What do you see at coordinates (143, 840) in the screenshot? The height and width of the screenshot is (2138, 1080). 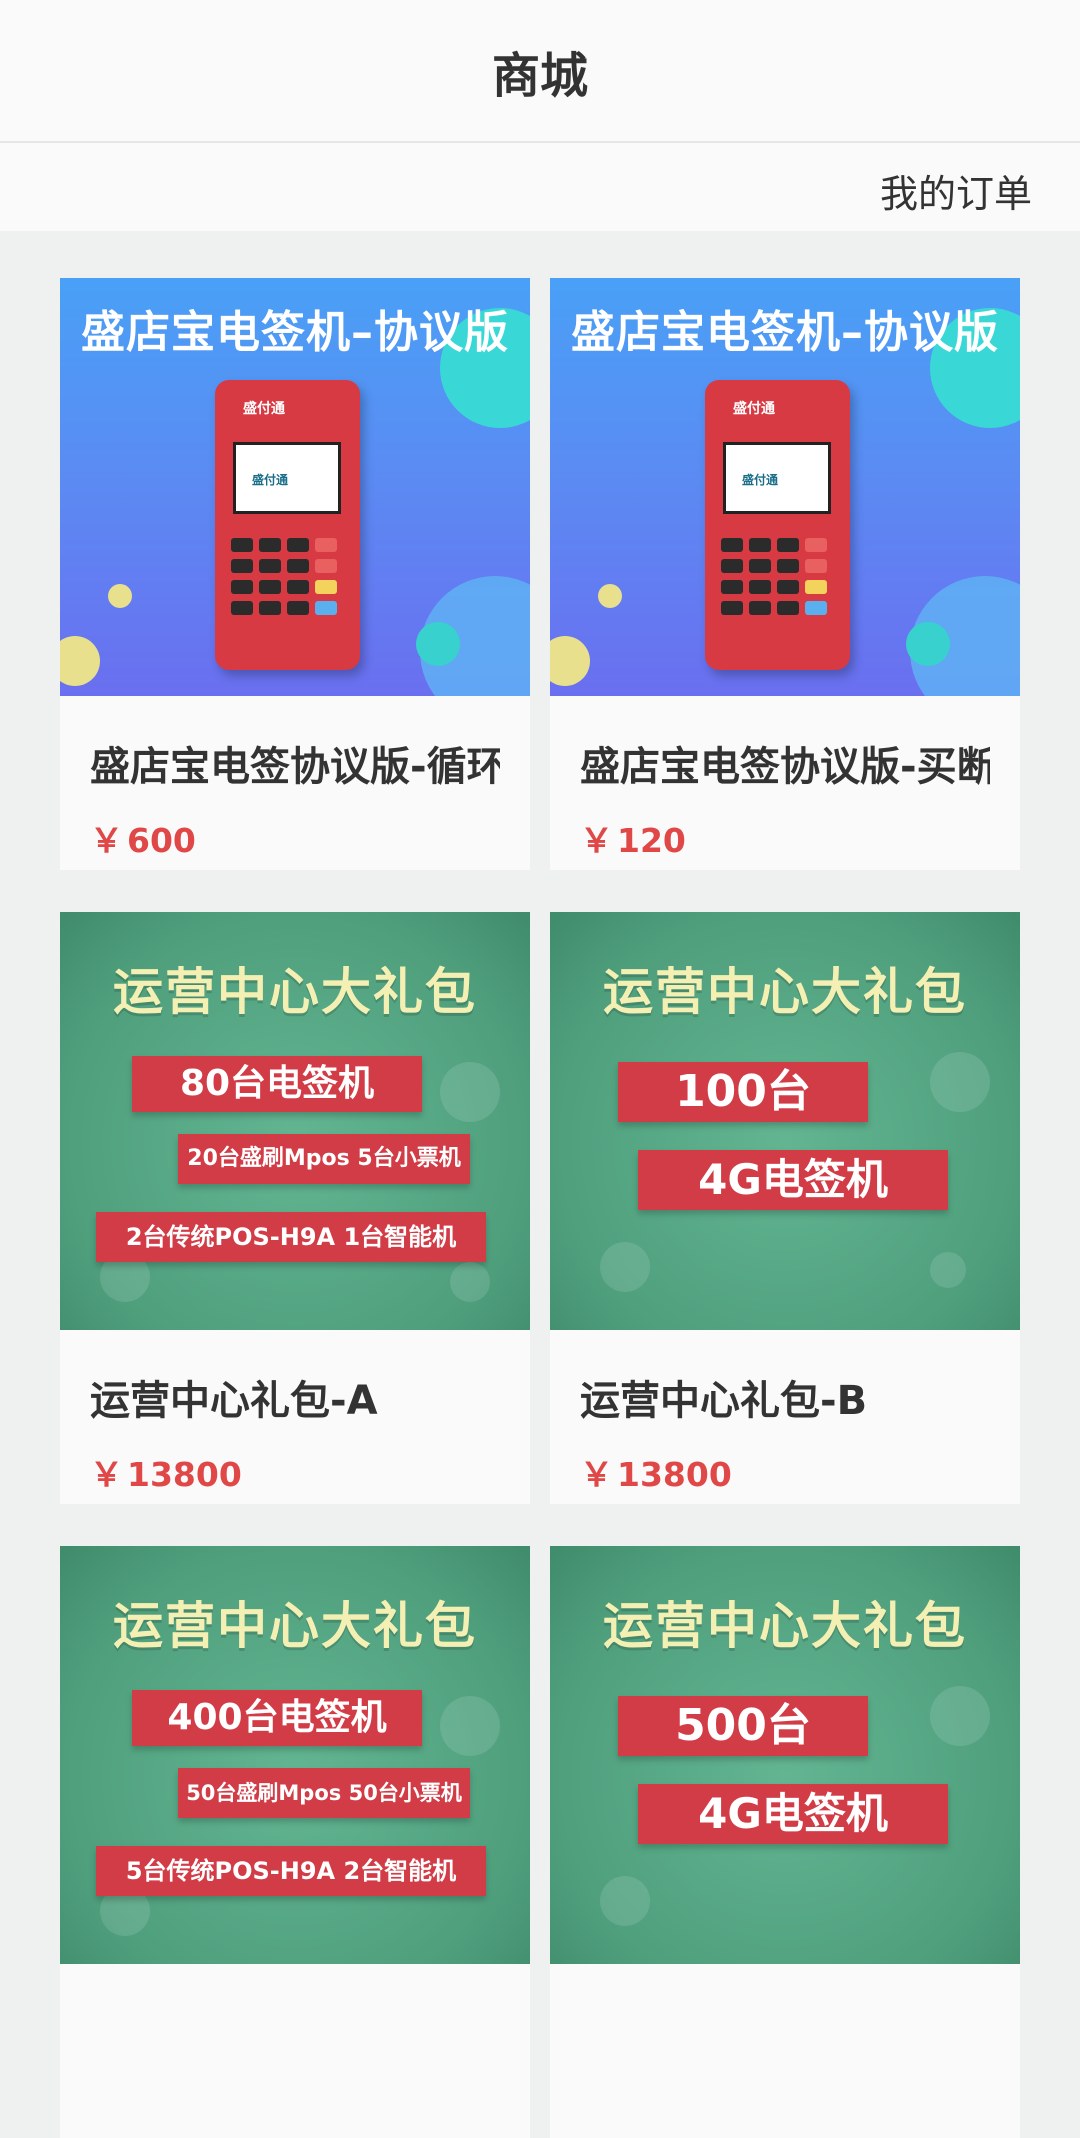 I see `product-price: ￥ 600` at bounding box center [143, 840].